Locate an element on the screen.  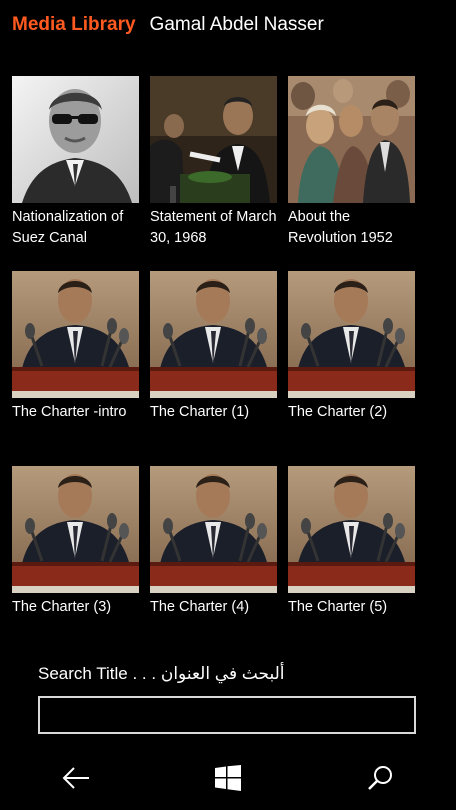
tile-caption: The Charter (1) is located at coordinates (200, 412).